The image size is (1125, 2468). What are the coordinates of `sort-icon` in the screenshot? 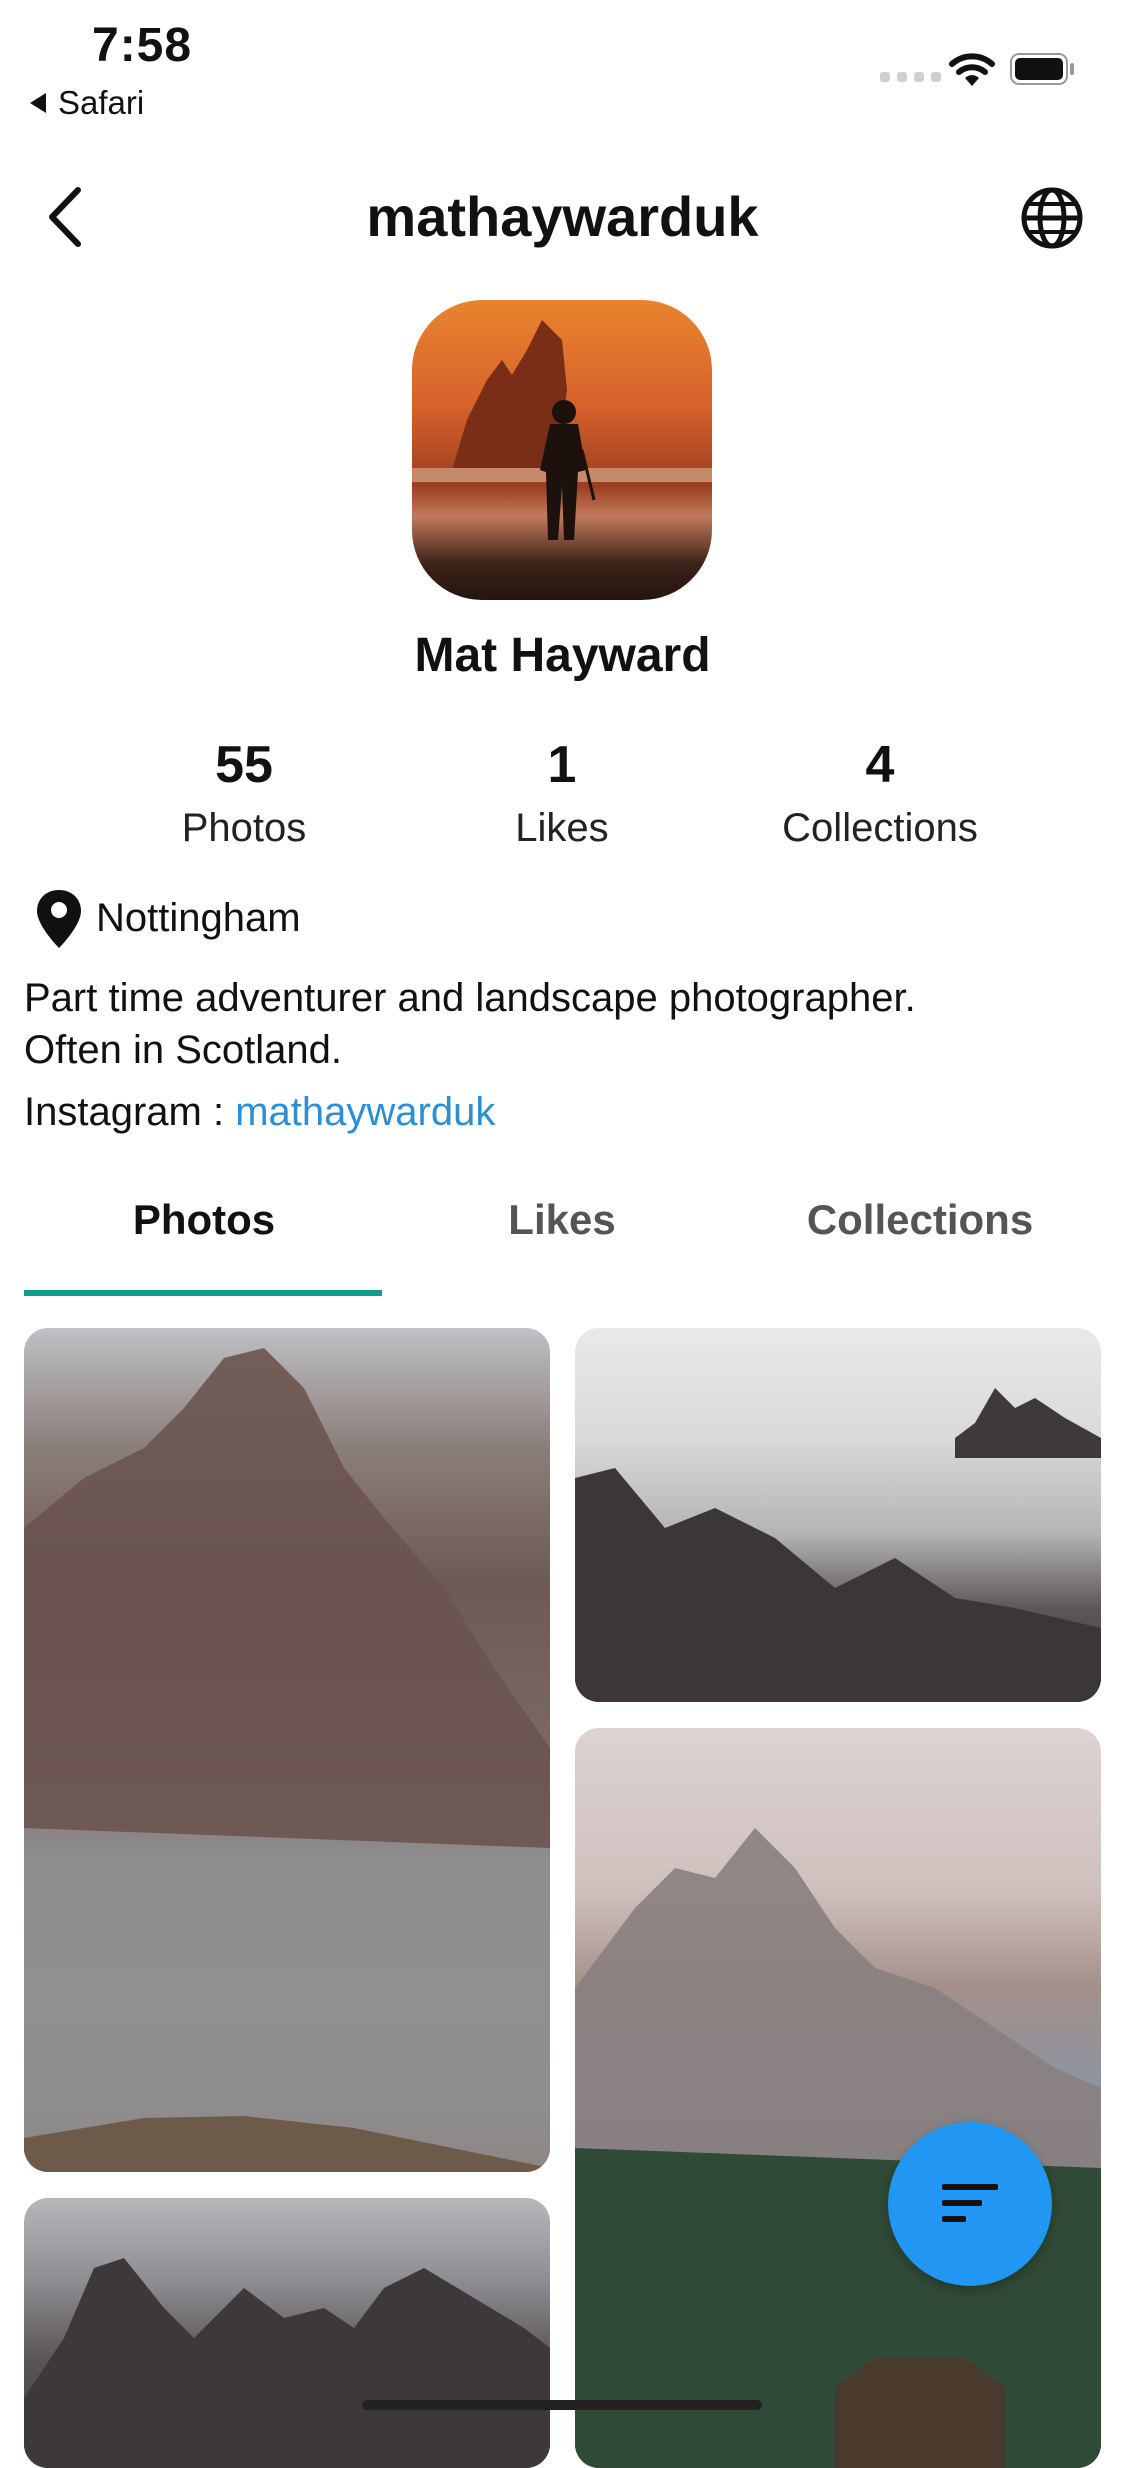 It's located at (970, 2203).